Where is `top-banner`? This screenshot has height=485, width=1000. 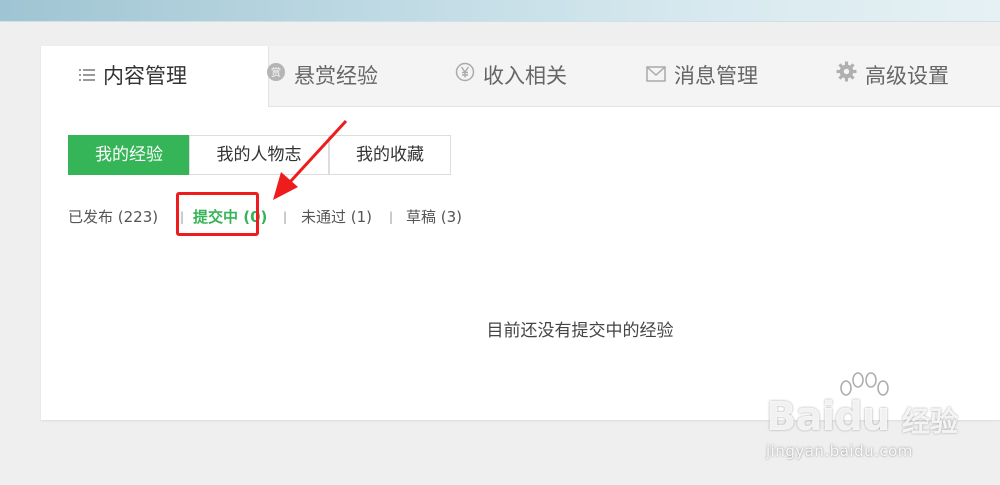 top-banner is located at coordinates (500, 11).